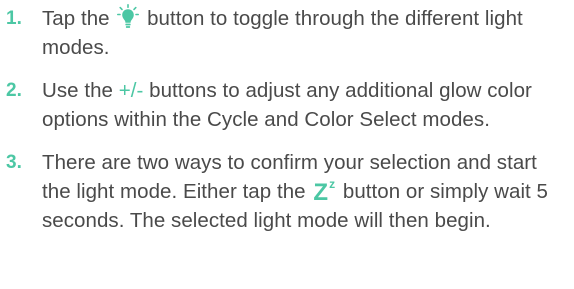  Describe the element at coordinates (77, 90) in the screenshot. I see `step-text-before: Use the` at that location.